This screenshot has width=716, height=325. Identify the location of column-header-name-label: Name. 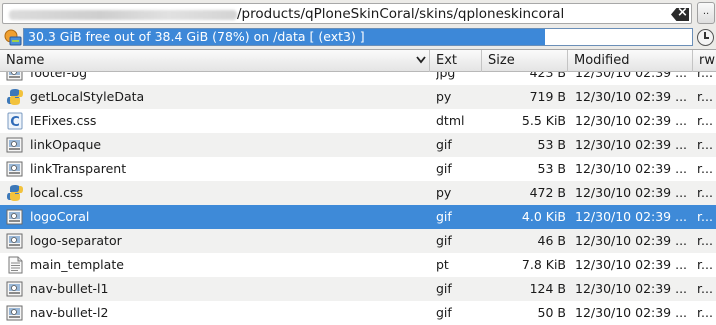
(25, 60).